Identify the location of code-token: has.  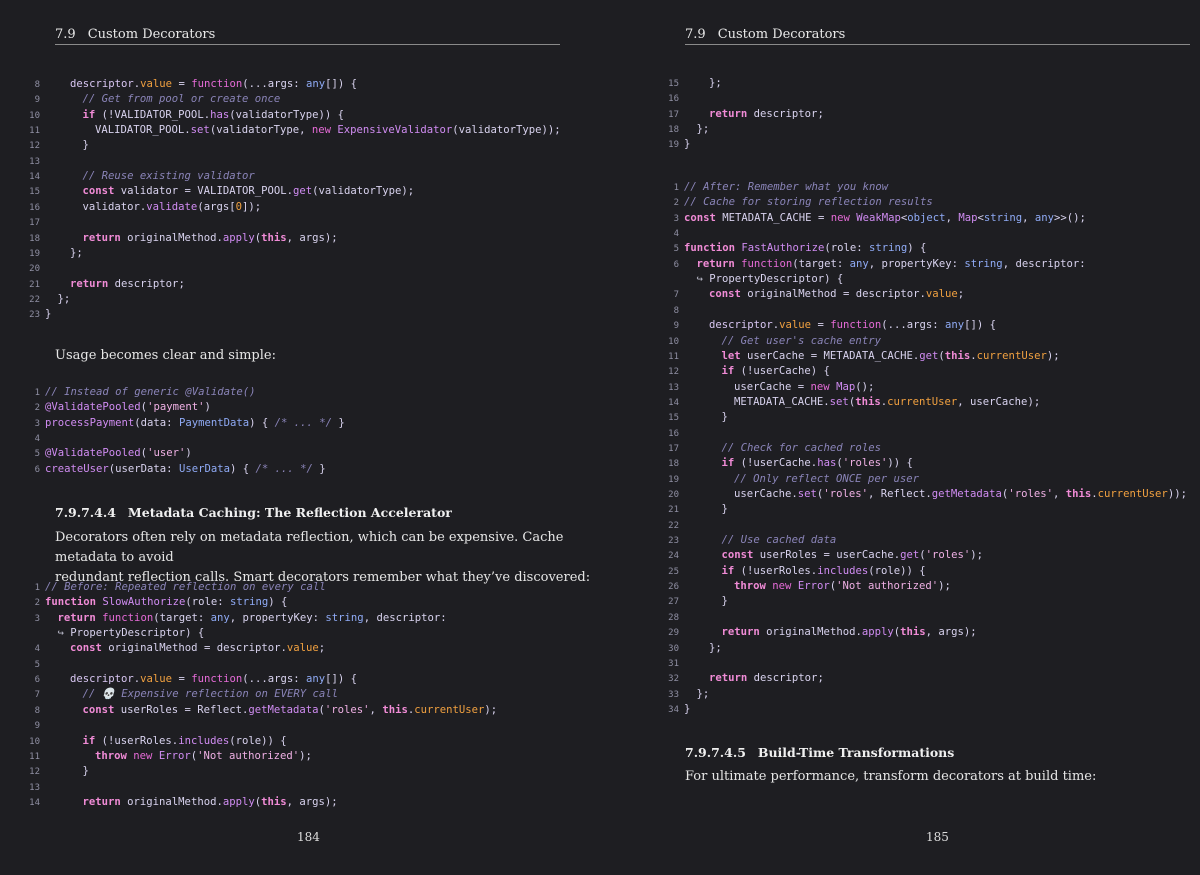
(827, 463).